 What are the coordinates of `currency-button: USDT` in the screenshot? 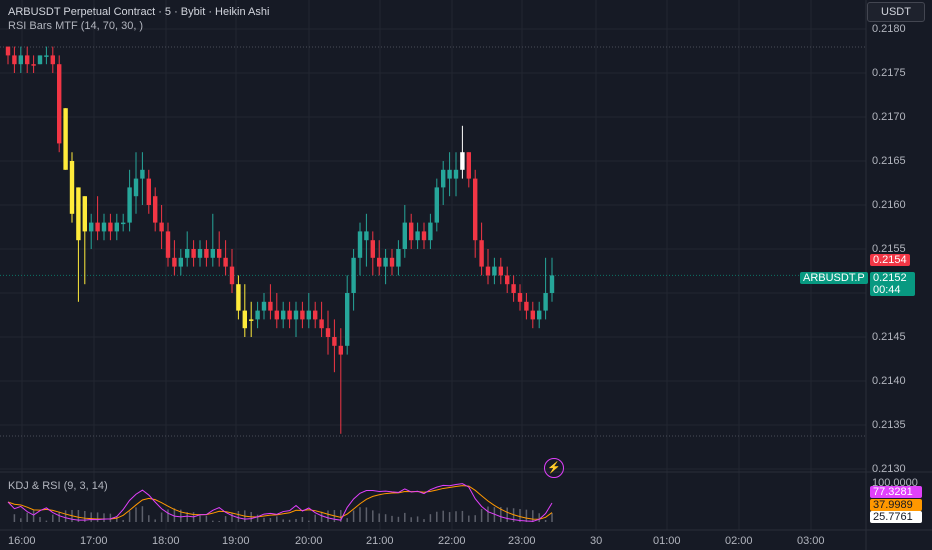 It's located at (896, 12).